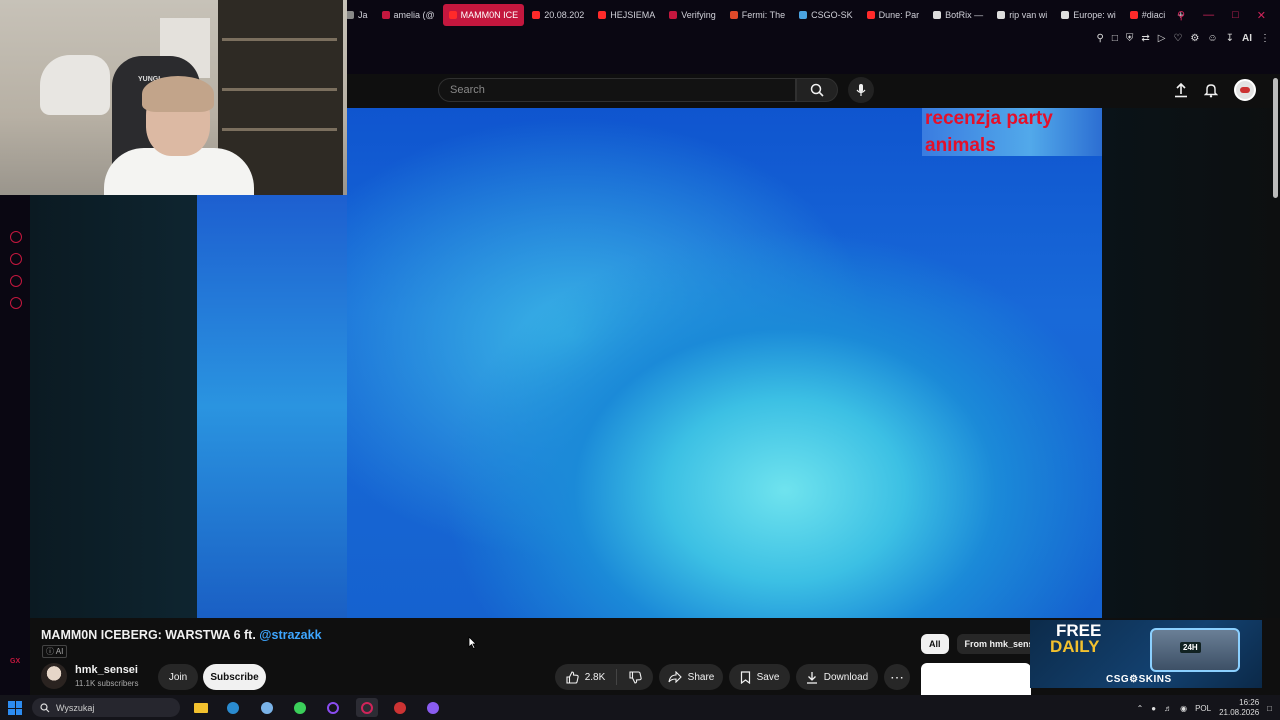 The image size is (1280, 720). What do you see at coordinates (178, 677) in the screenshot?
I see `join-button: Join` at bounding box center [178, 677].